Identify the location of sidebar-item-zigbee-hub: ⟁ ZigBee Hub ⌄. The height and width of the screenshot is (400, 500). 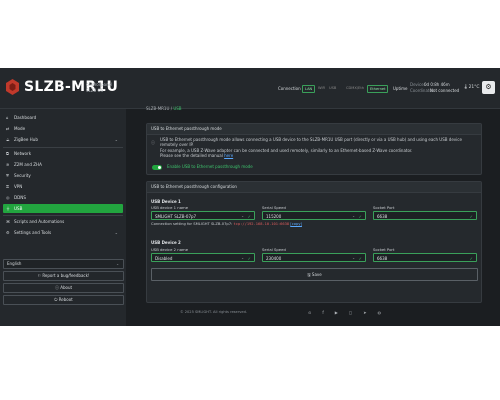
(63, 139).